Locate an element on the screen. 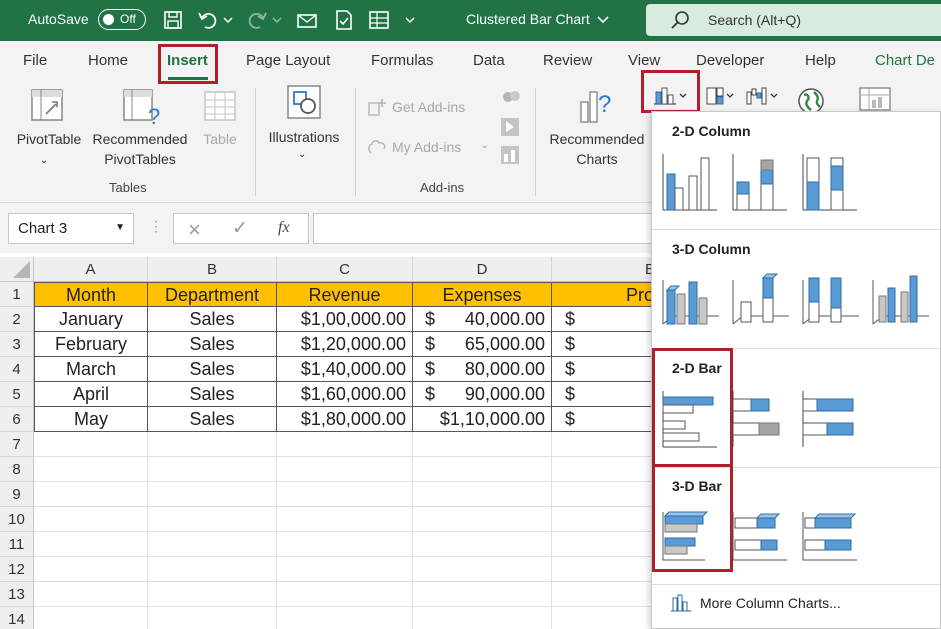  pivottable-dropdown-icon: ⌄ is located at coordinates (44, 160).